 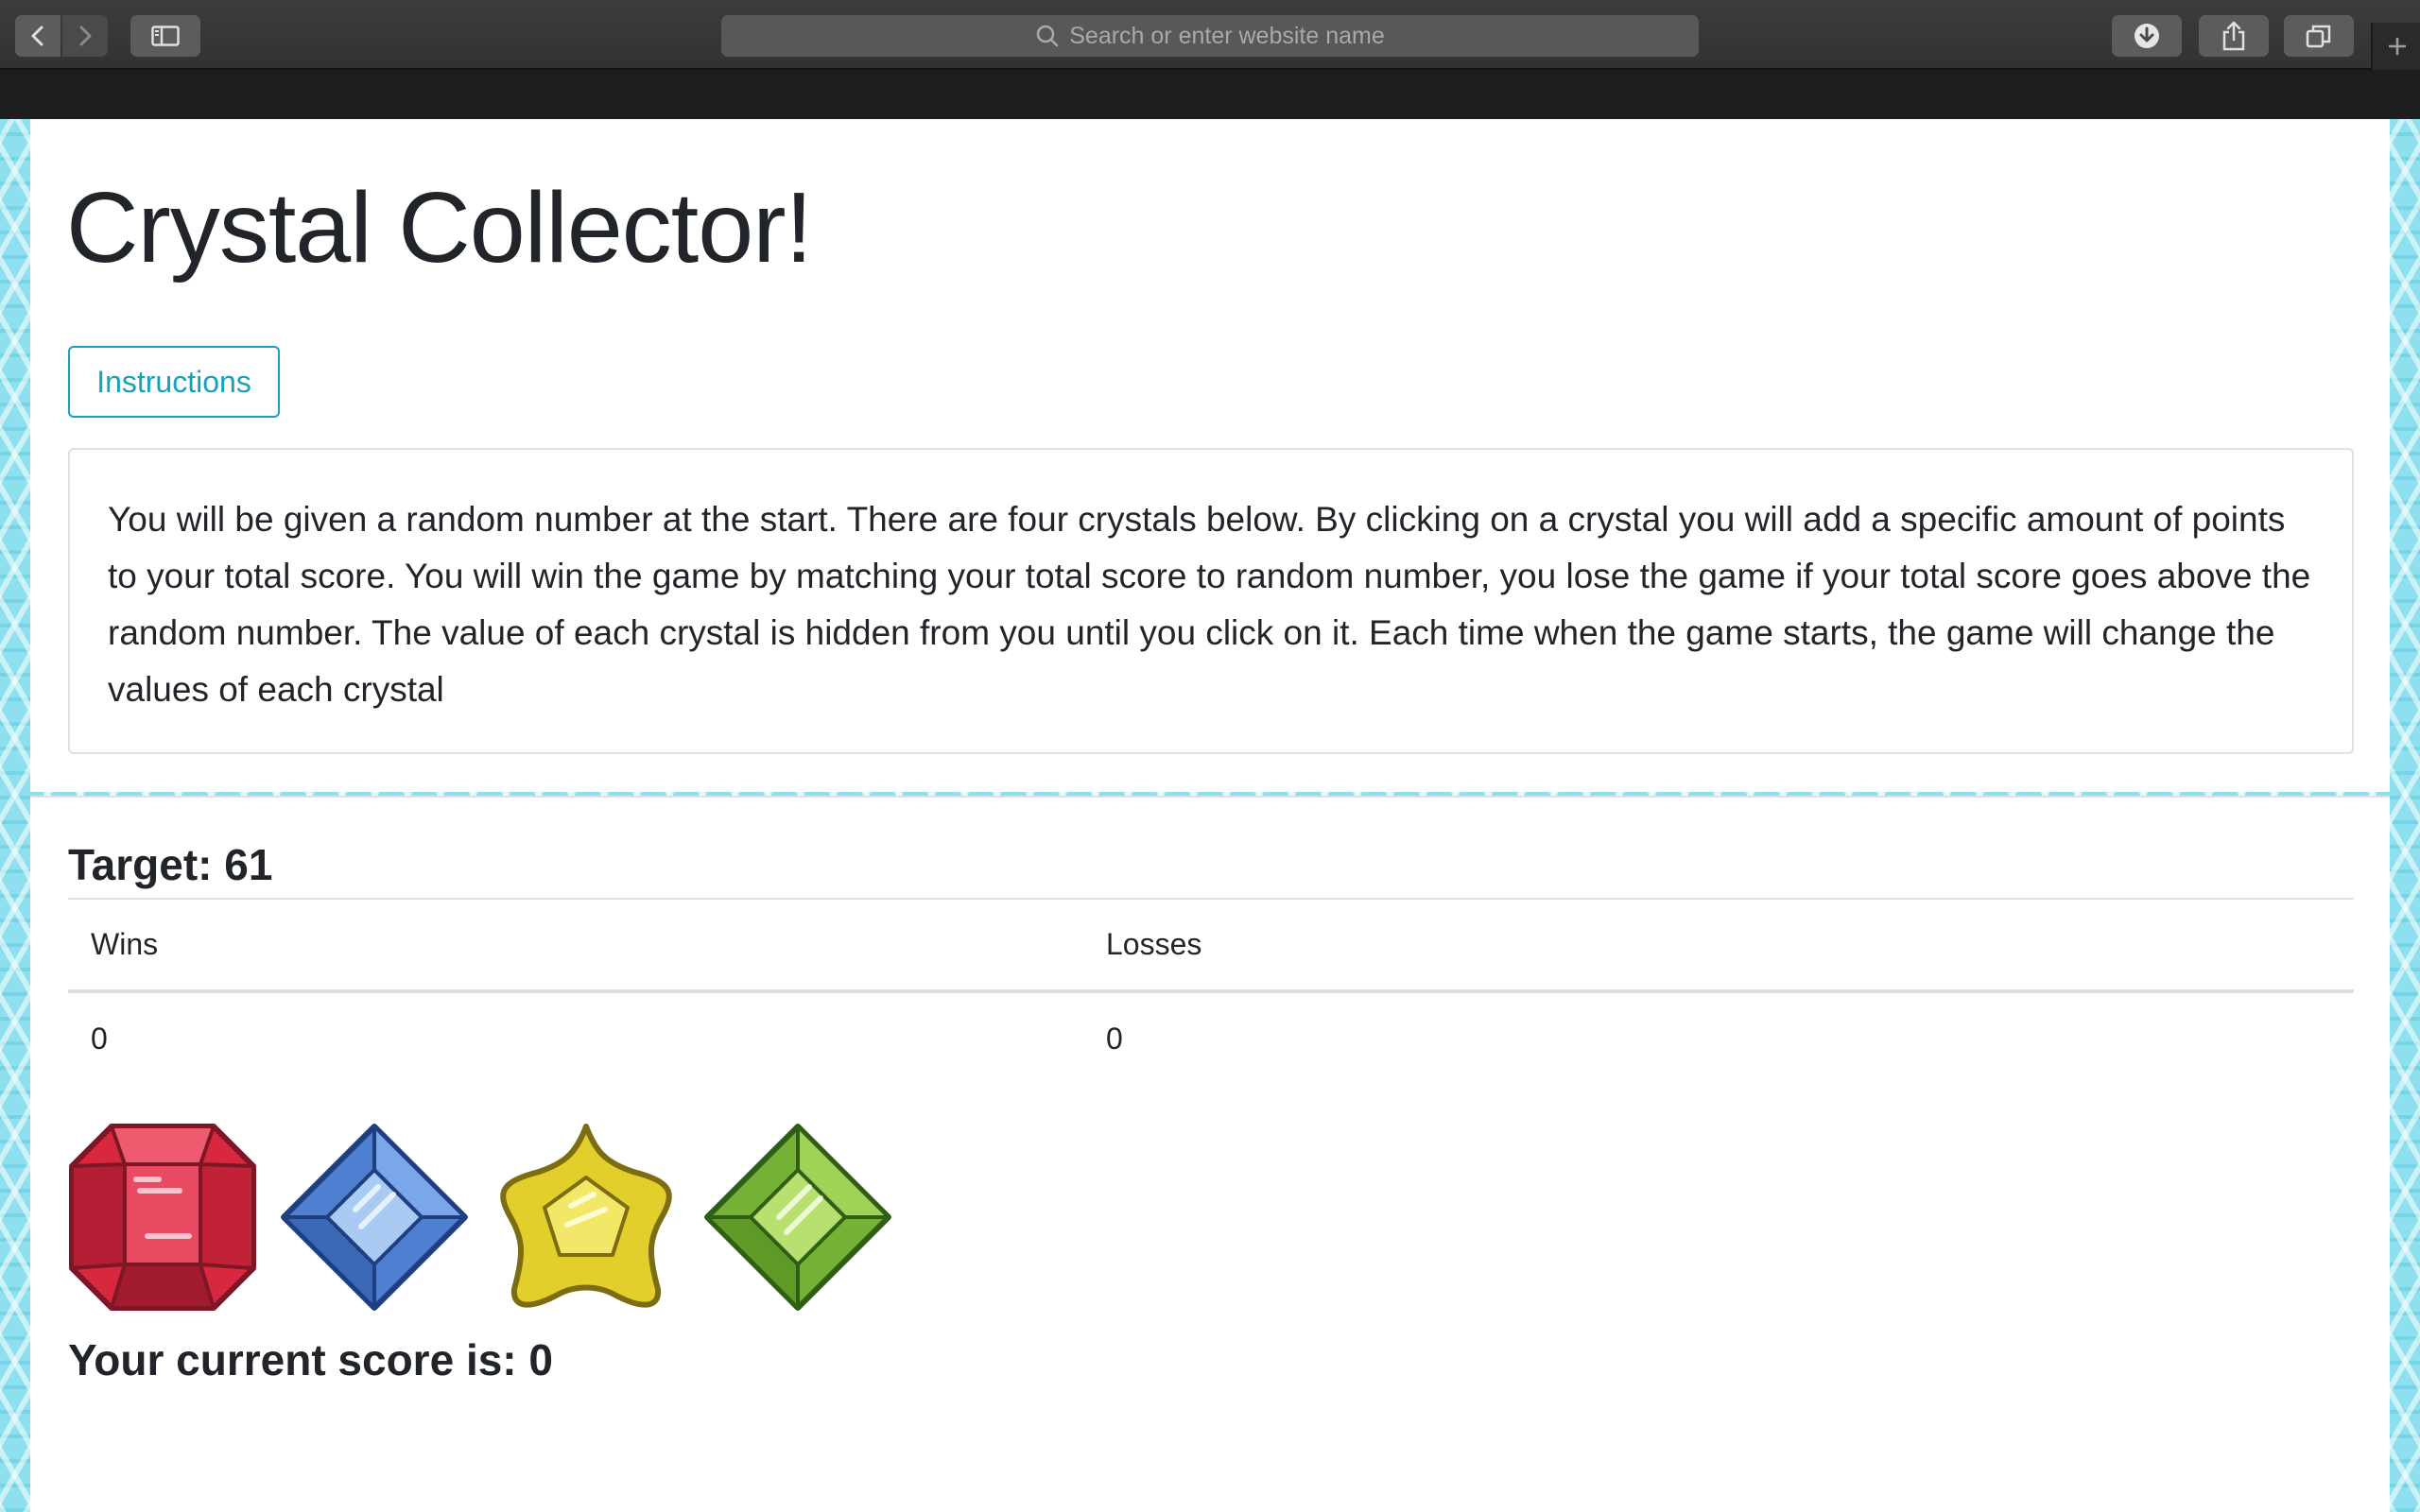 I want to click on share-button, so click(x=2234, y=36).